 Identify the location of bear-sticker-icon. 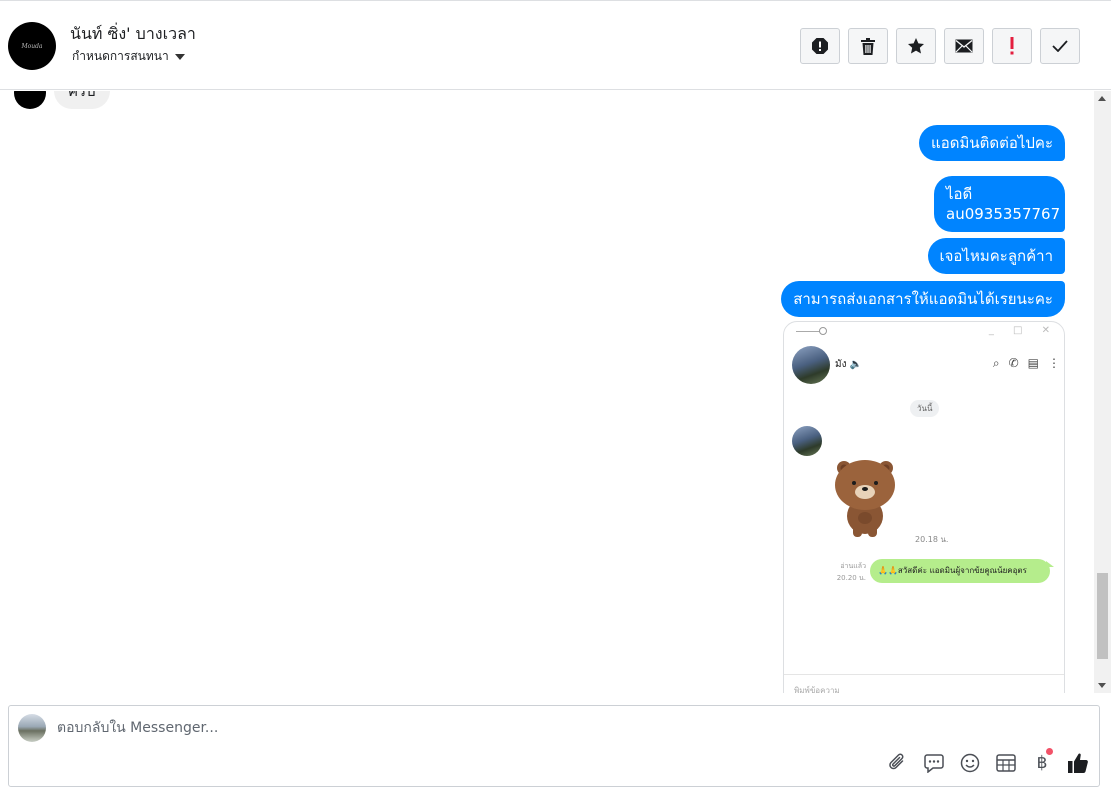
(865, 498).